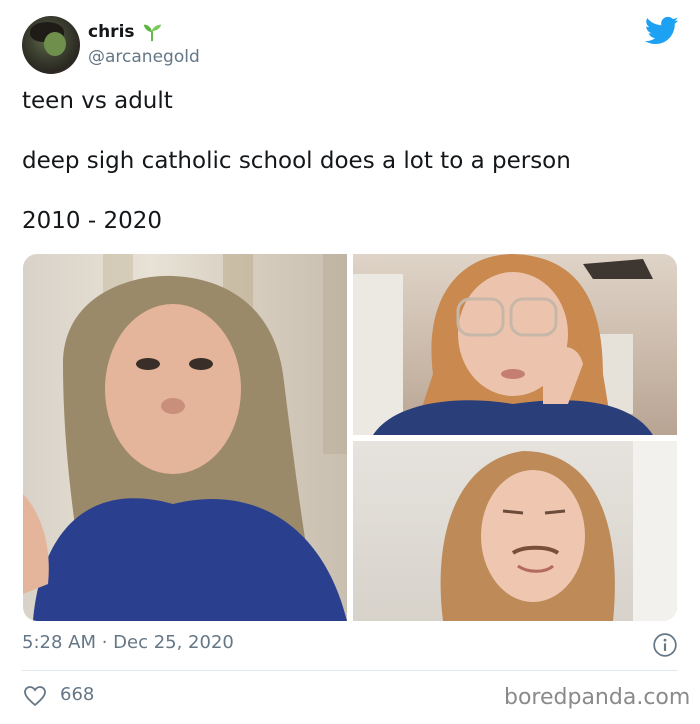 The width and height of the screenshot is (700, 724). Describe the element at coordinates (92, 221) in the screenshot. I see `tweet-text-line-3: 2010 - 2020` at that location.